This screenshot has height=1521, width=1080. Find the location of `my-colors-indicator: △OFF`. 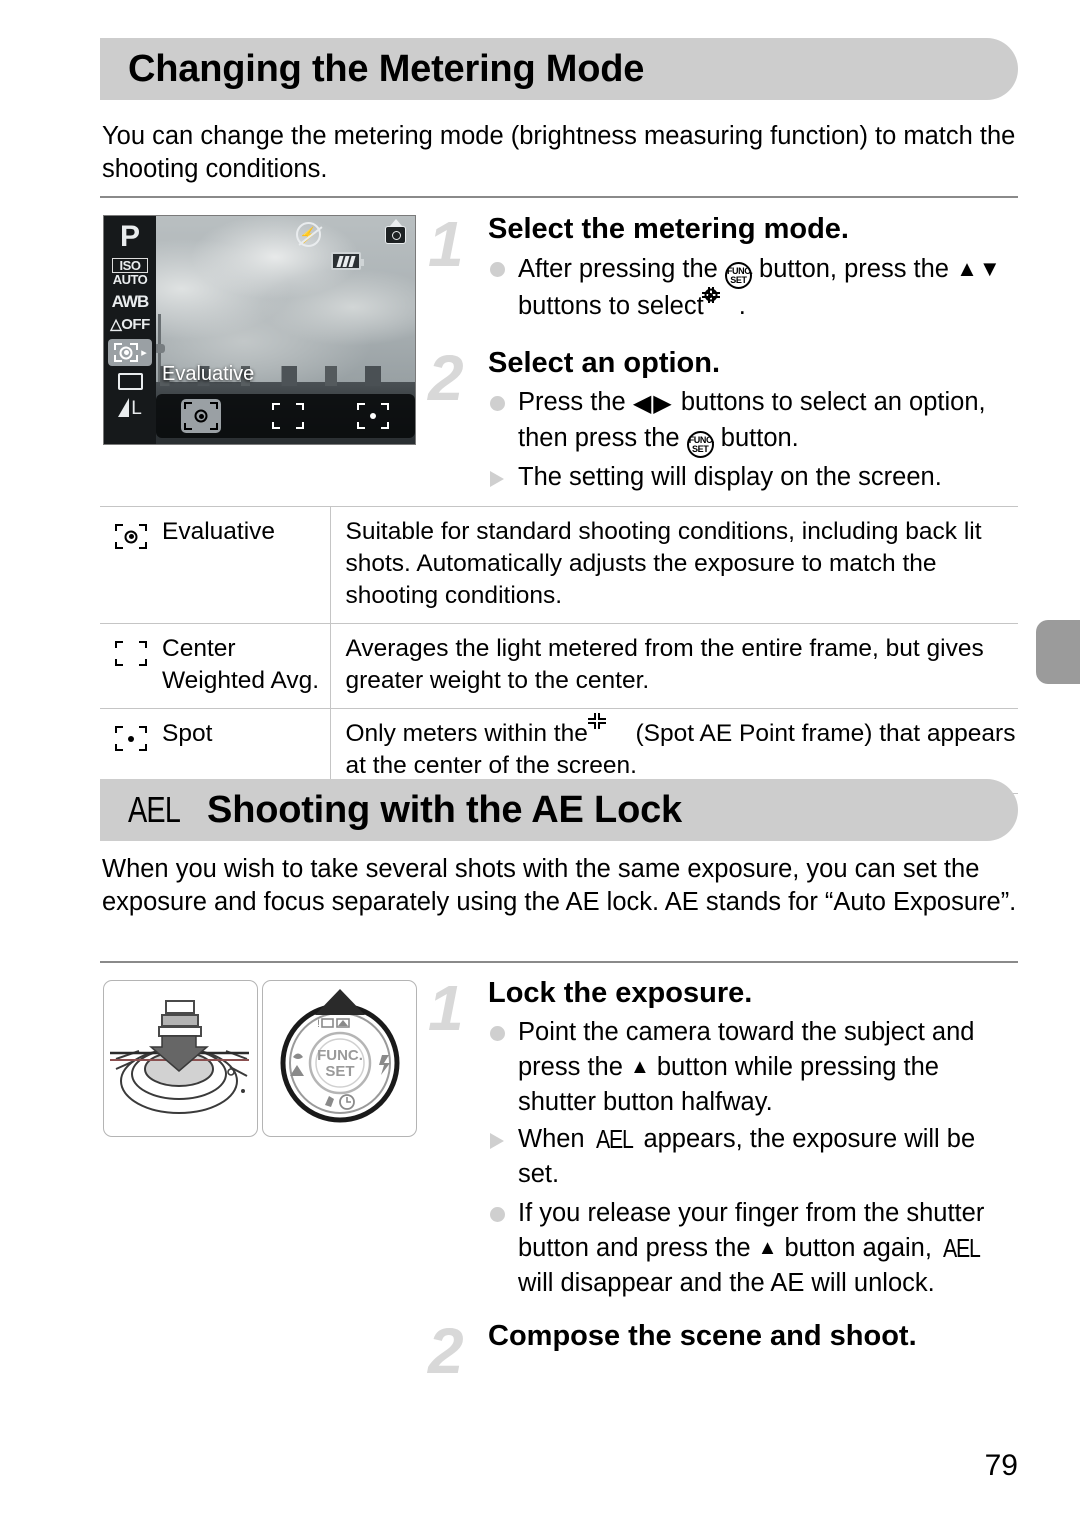

my-colors-indicator: △OFF is located at coordinates (130, 324).